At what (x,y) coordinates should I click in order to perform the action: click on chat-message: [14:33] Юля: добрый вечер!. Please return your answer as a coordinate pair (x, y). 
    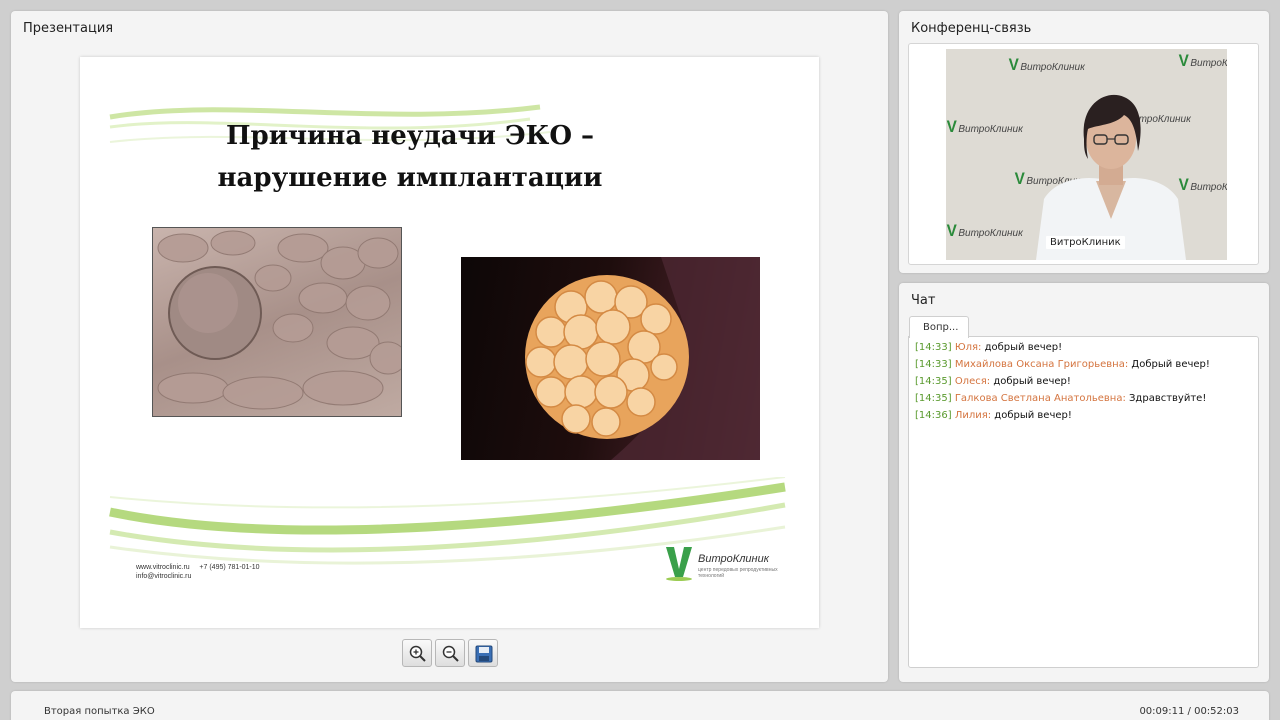
    Looking at the image, I should click on (989, 347).